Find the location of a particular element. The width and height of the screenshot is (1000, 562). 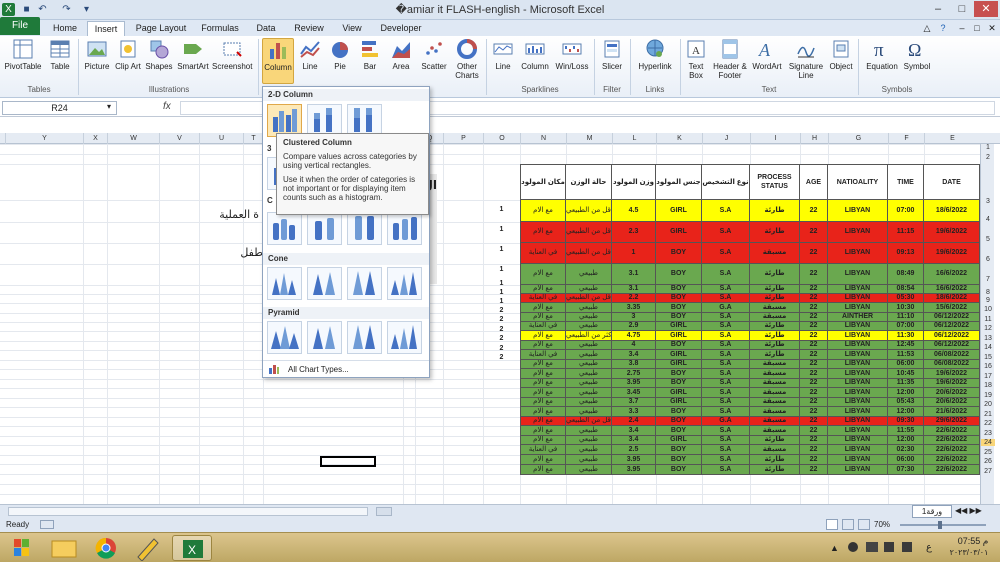

hyperlink-button: Hyperlink is located at coordinates (655, 61).